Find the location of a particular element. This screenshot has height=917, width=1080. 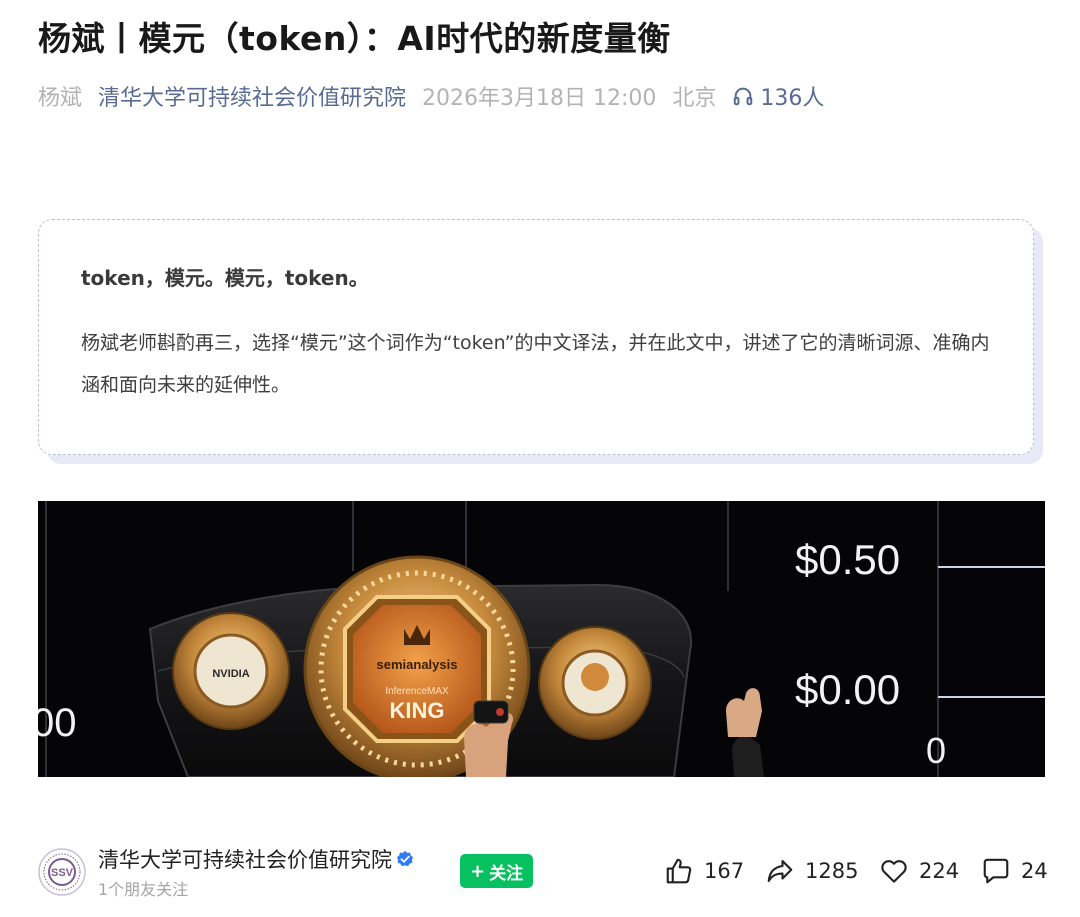

account-name-text: 清华大学可持续社会价值研究院 is located at coordinates (245, 860).